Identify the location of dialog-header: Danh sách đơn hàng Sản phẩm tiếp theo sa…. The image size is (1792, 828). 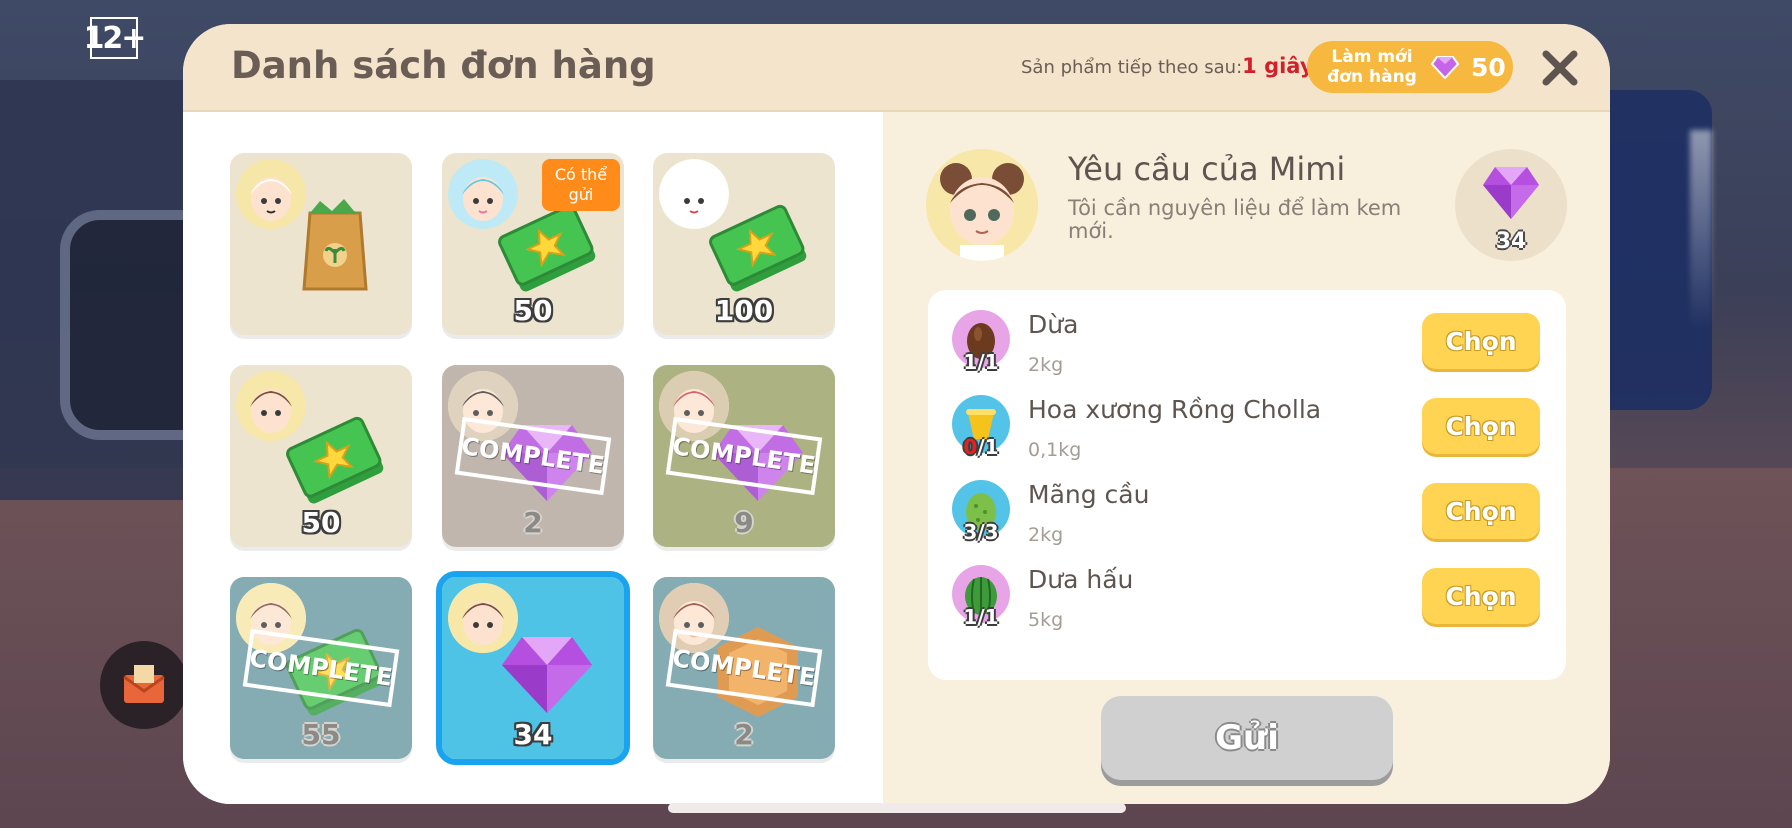
(896, 68).